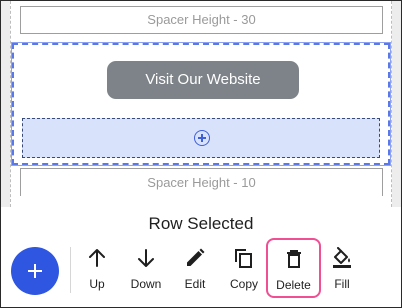 The width and height of the screenshot is (402, 308). Describe the element at coordinates (195, 271) in the screenshot. I see `edit-button: Edit` at that location.